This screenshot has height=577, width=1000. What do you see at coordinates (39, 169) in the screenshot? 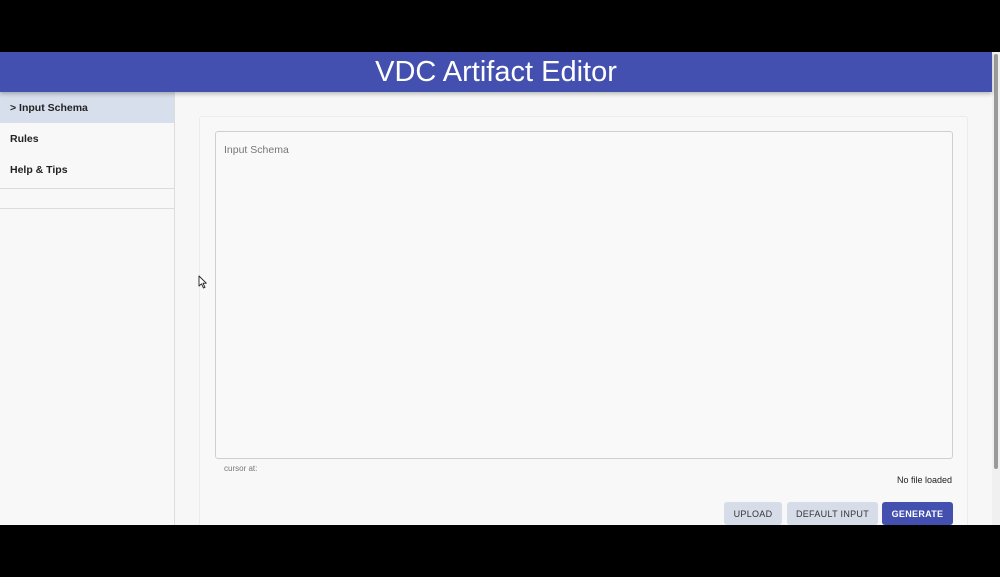
I see `sidebar-item-label: Help & Tips` at bounding box center [39, 169].